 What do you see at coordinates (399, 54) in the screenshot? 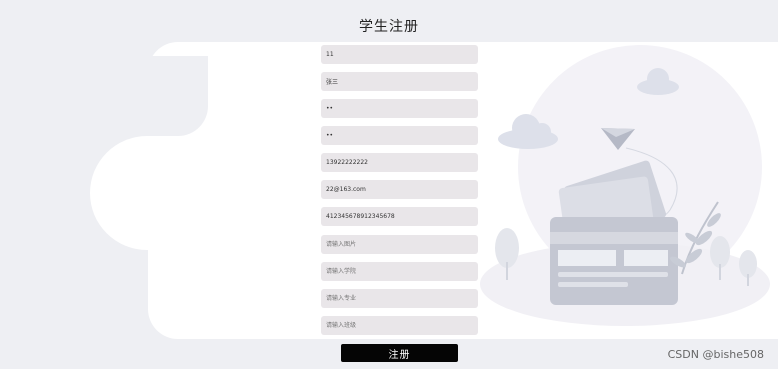
I see `student-id-field` at bounding box center [399, 54].